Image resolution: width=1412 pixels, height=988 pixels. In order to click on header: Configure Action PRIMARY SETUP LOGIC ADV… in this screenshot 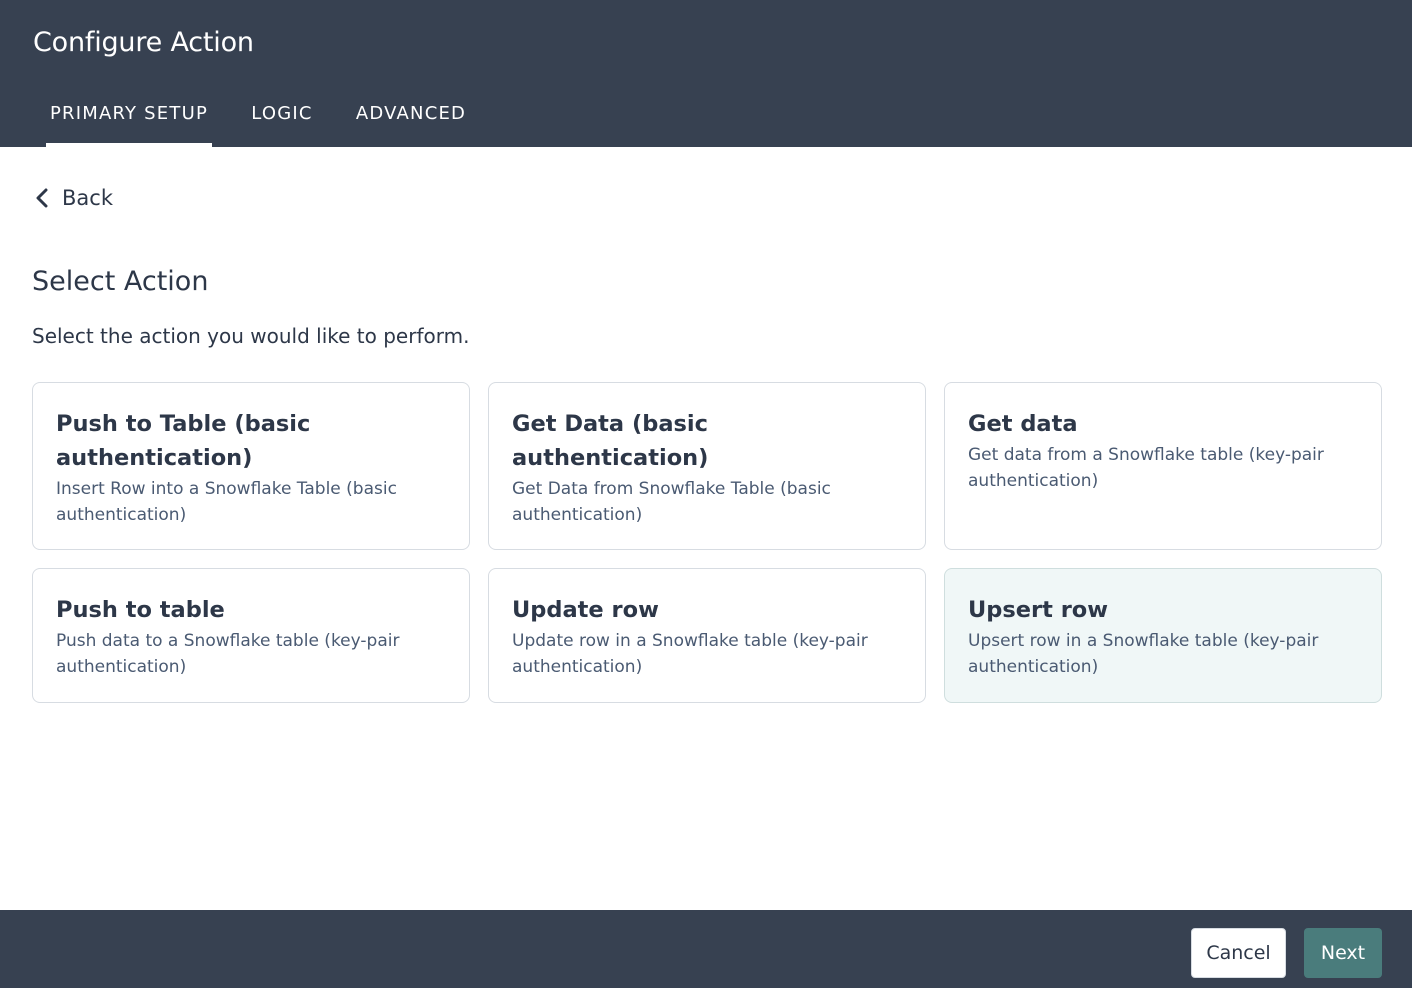, I will do `click(706, 73)`.